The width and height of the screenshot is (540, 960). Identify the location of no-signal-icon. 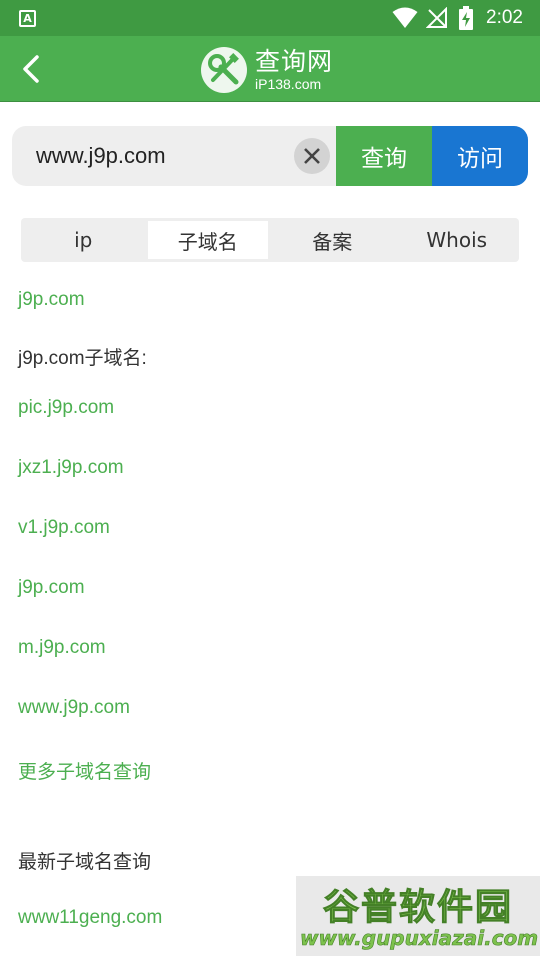
(436, 17).